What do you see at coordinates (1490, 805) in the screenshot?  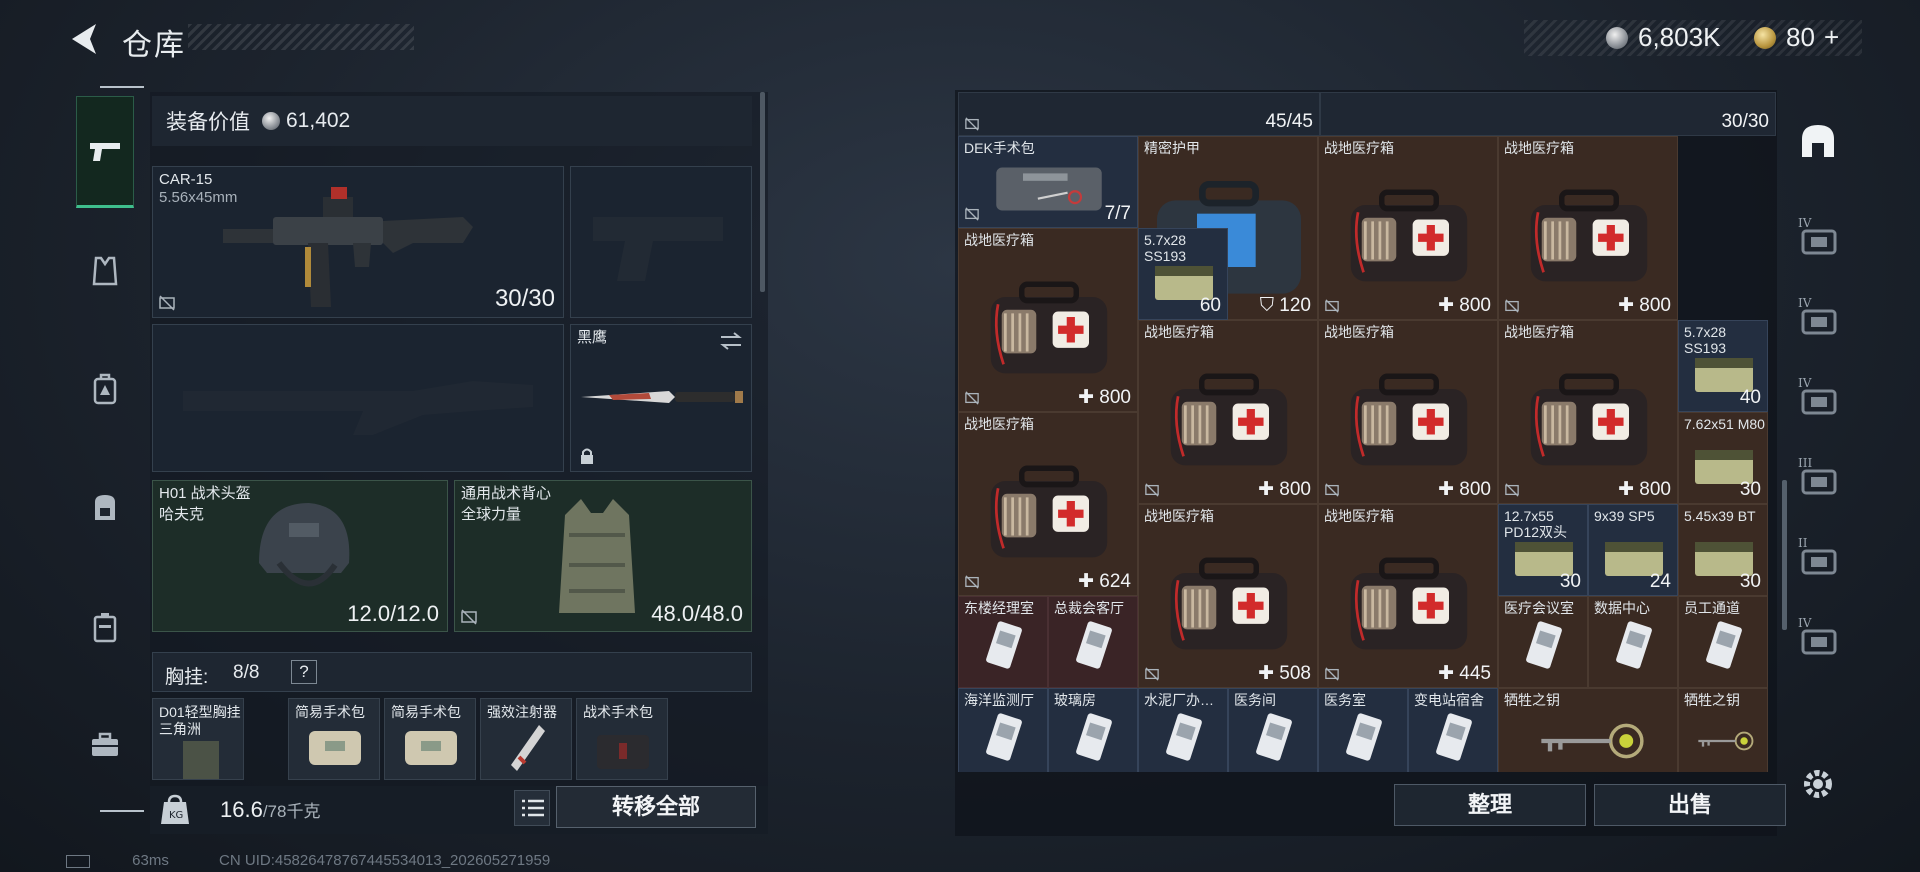 I see `sort-button: 整理` at bounding box center [1490, 805].